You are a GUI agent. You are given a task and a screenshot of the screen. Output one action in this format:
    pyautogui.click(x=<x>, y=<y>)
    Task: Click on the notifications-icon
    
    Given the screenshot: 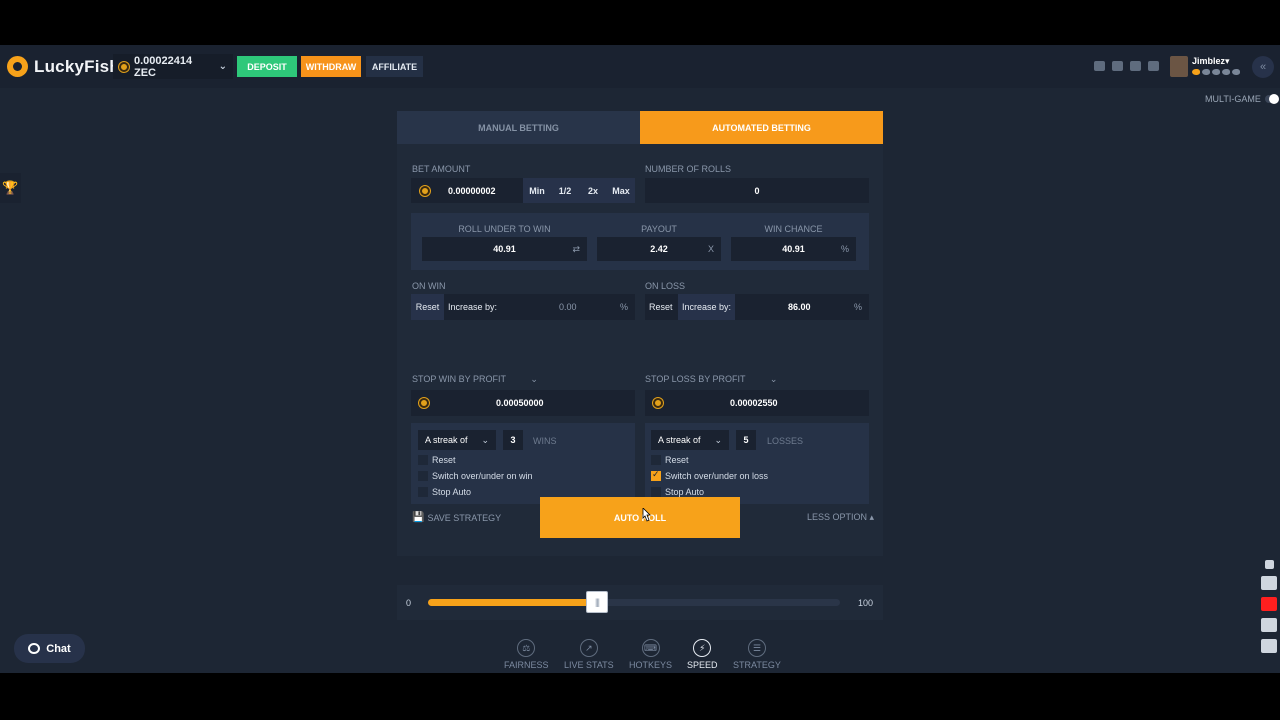 What is the action you would take?
    pyautogui.click(x=1135, y=66)
    